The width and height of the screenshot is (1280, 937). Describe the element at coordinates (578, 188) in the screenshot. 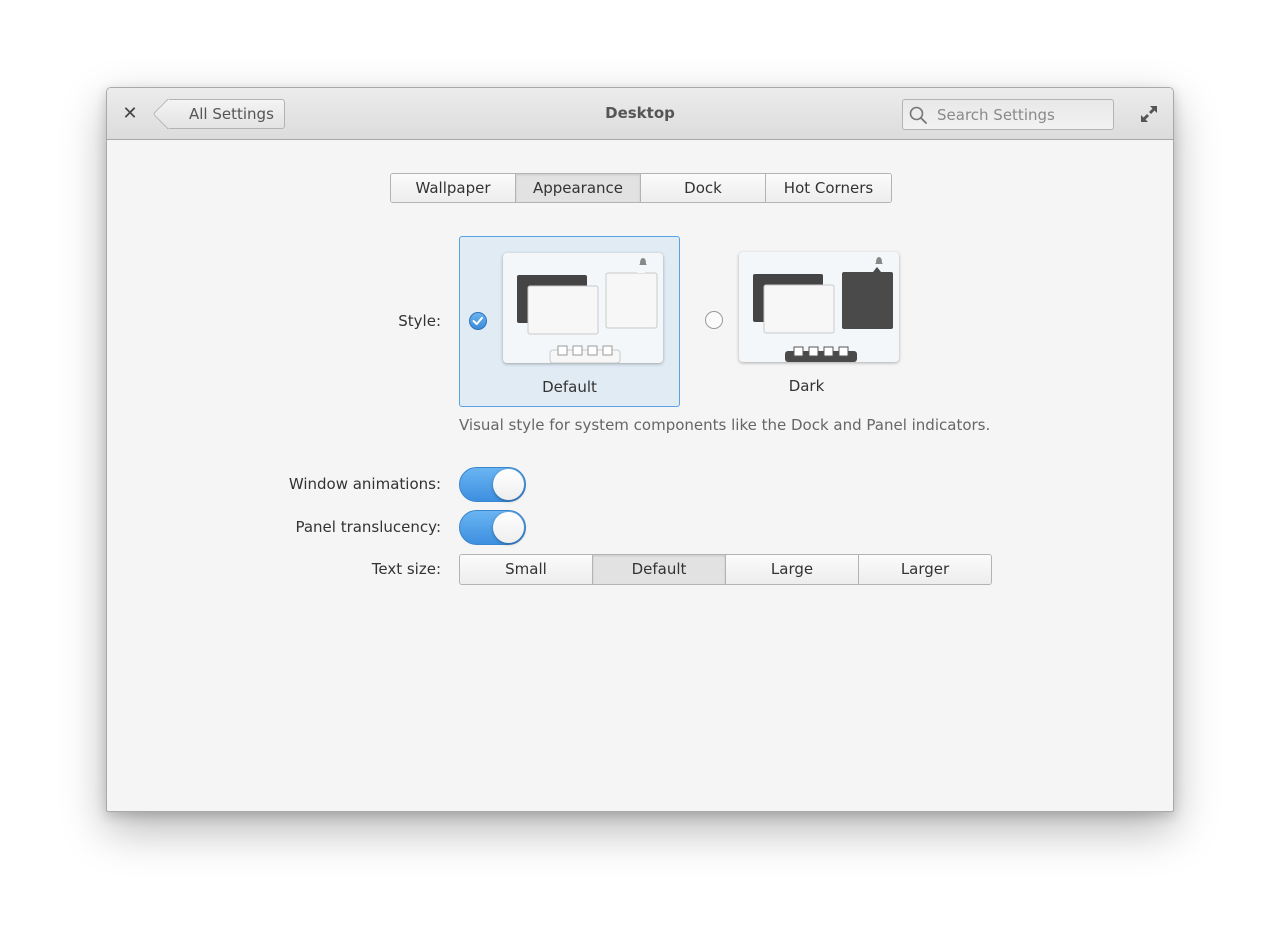

I see `tab-appearance: Appearance` at that location.